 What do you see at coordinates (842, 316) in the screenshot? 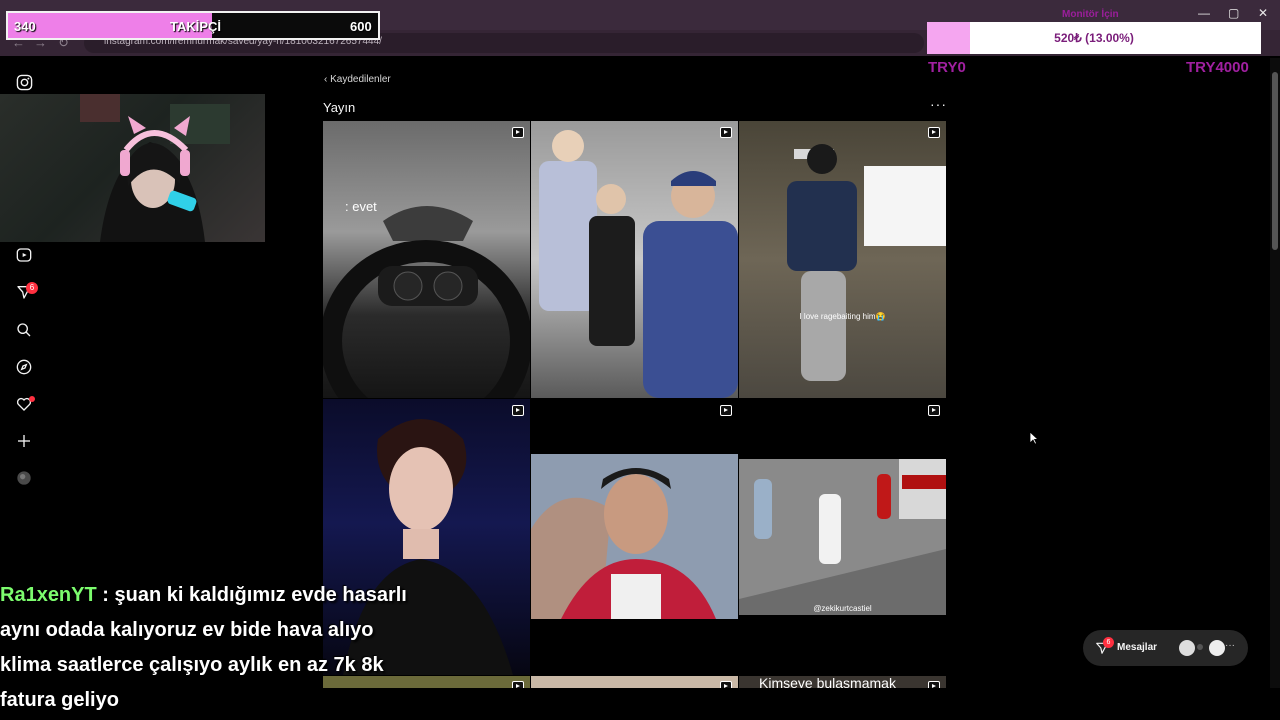
I see `post-caption: I love ragebaiting him😭` at bounding box center [842, 316].